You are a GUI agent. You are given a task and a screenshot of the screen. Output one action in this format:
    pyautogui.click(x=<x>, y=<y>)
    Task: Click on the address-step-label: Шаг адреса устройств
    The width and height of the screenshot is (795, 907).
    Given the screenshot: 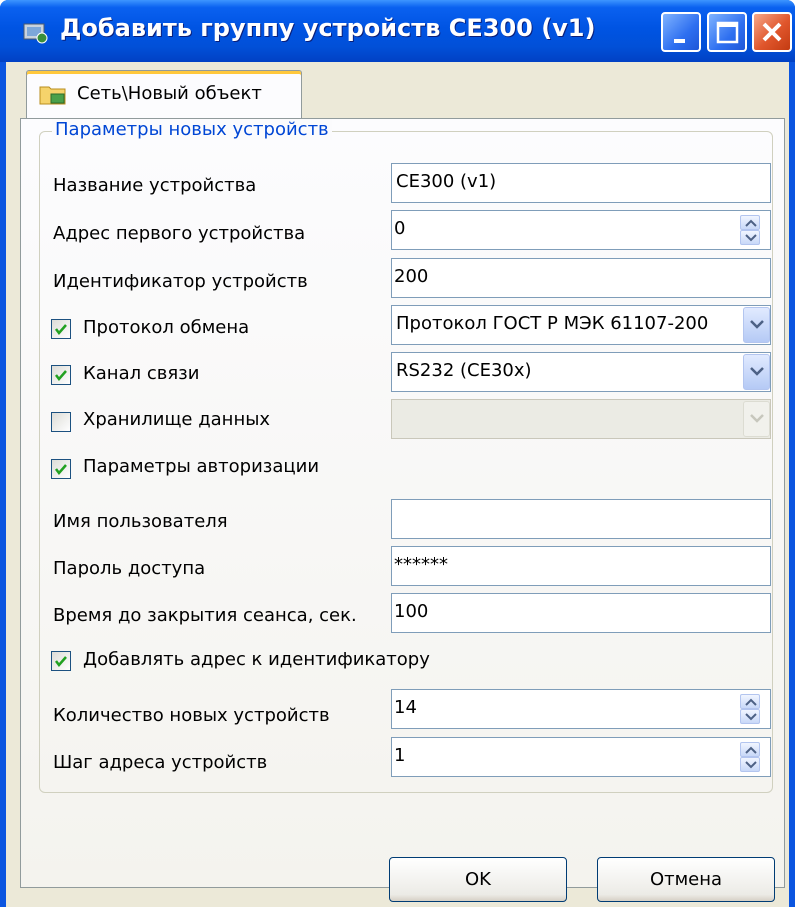 What is the action you would take?
    pyautogui.click(x=160, y=762)
    